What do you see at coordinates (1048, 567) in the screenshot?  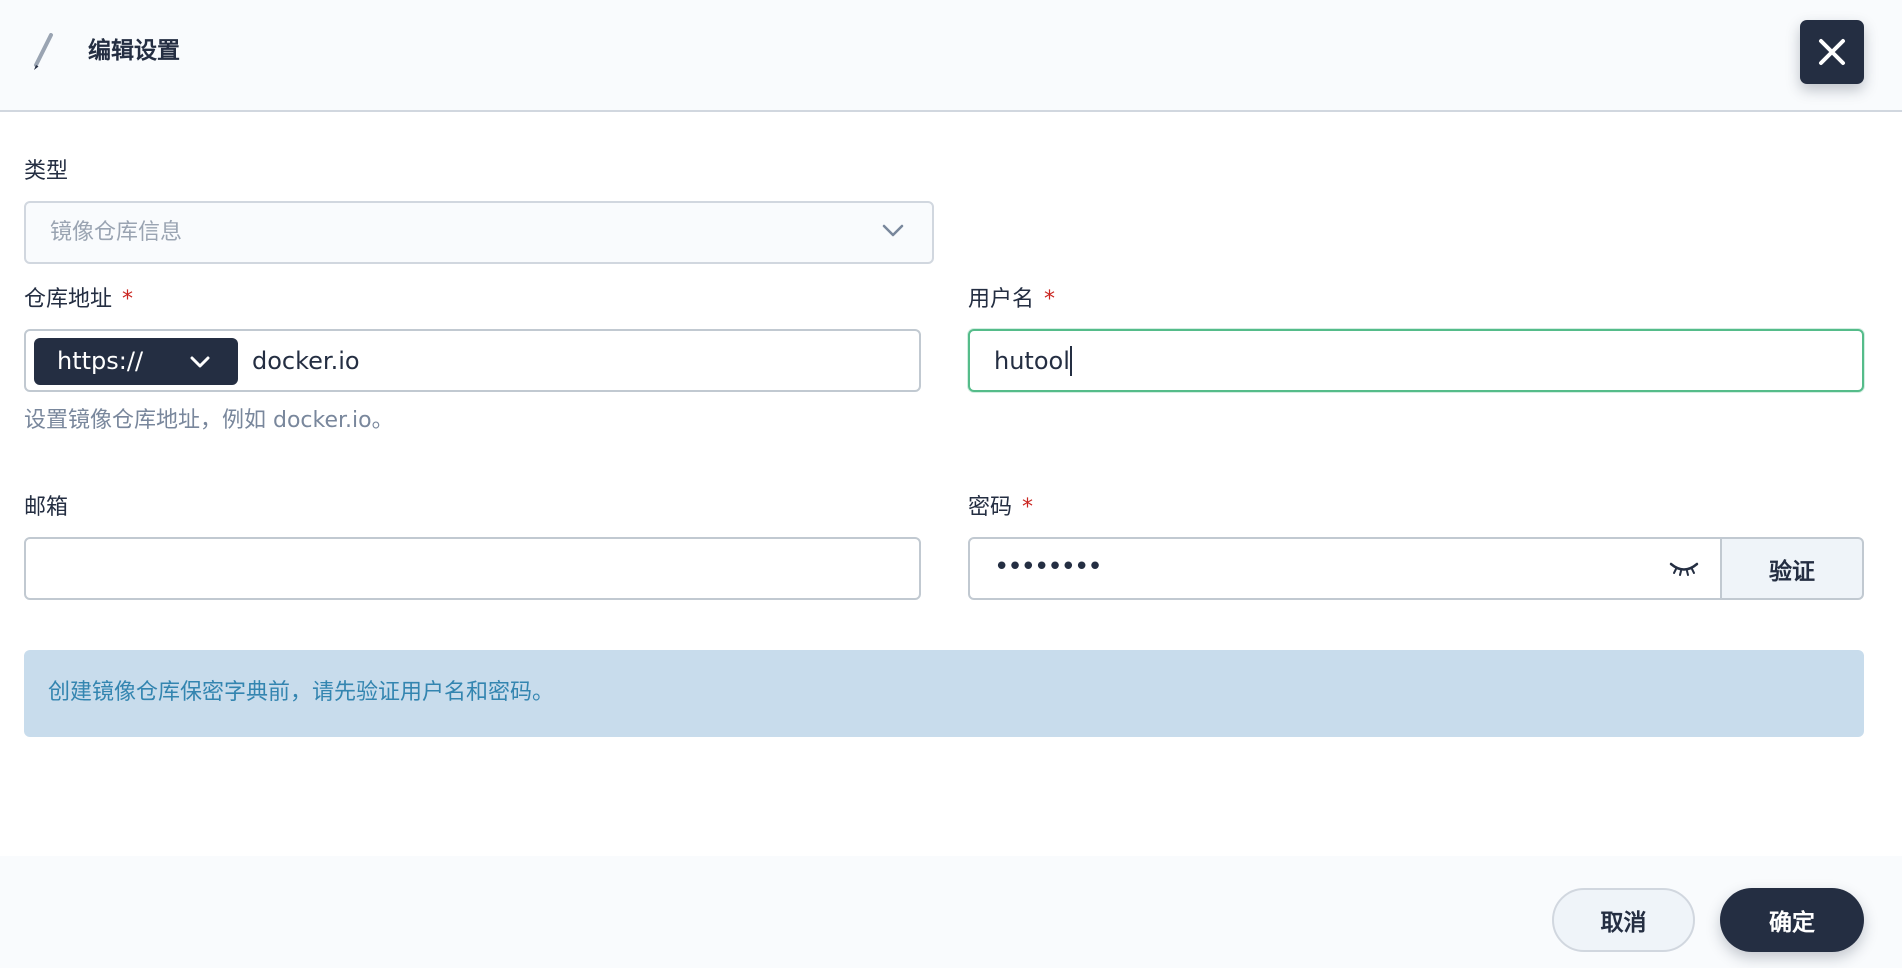 I see `password-value: ••••••••` at bounding box center [1048, 567].